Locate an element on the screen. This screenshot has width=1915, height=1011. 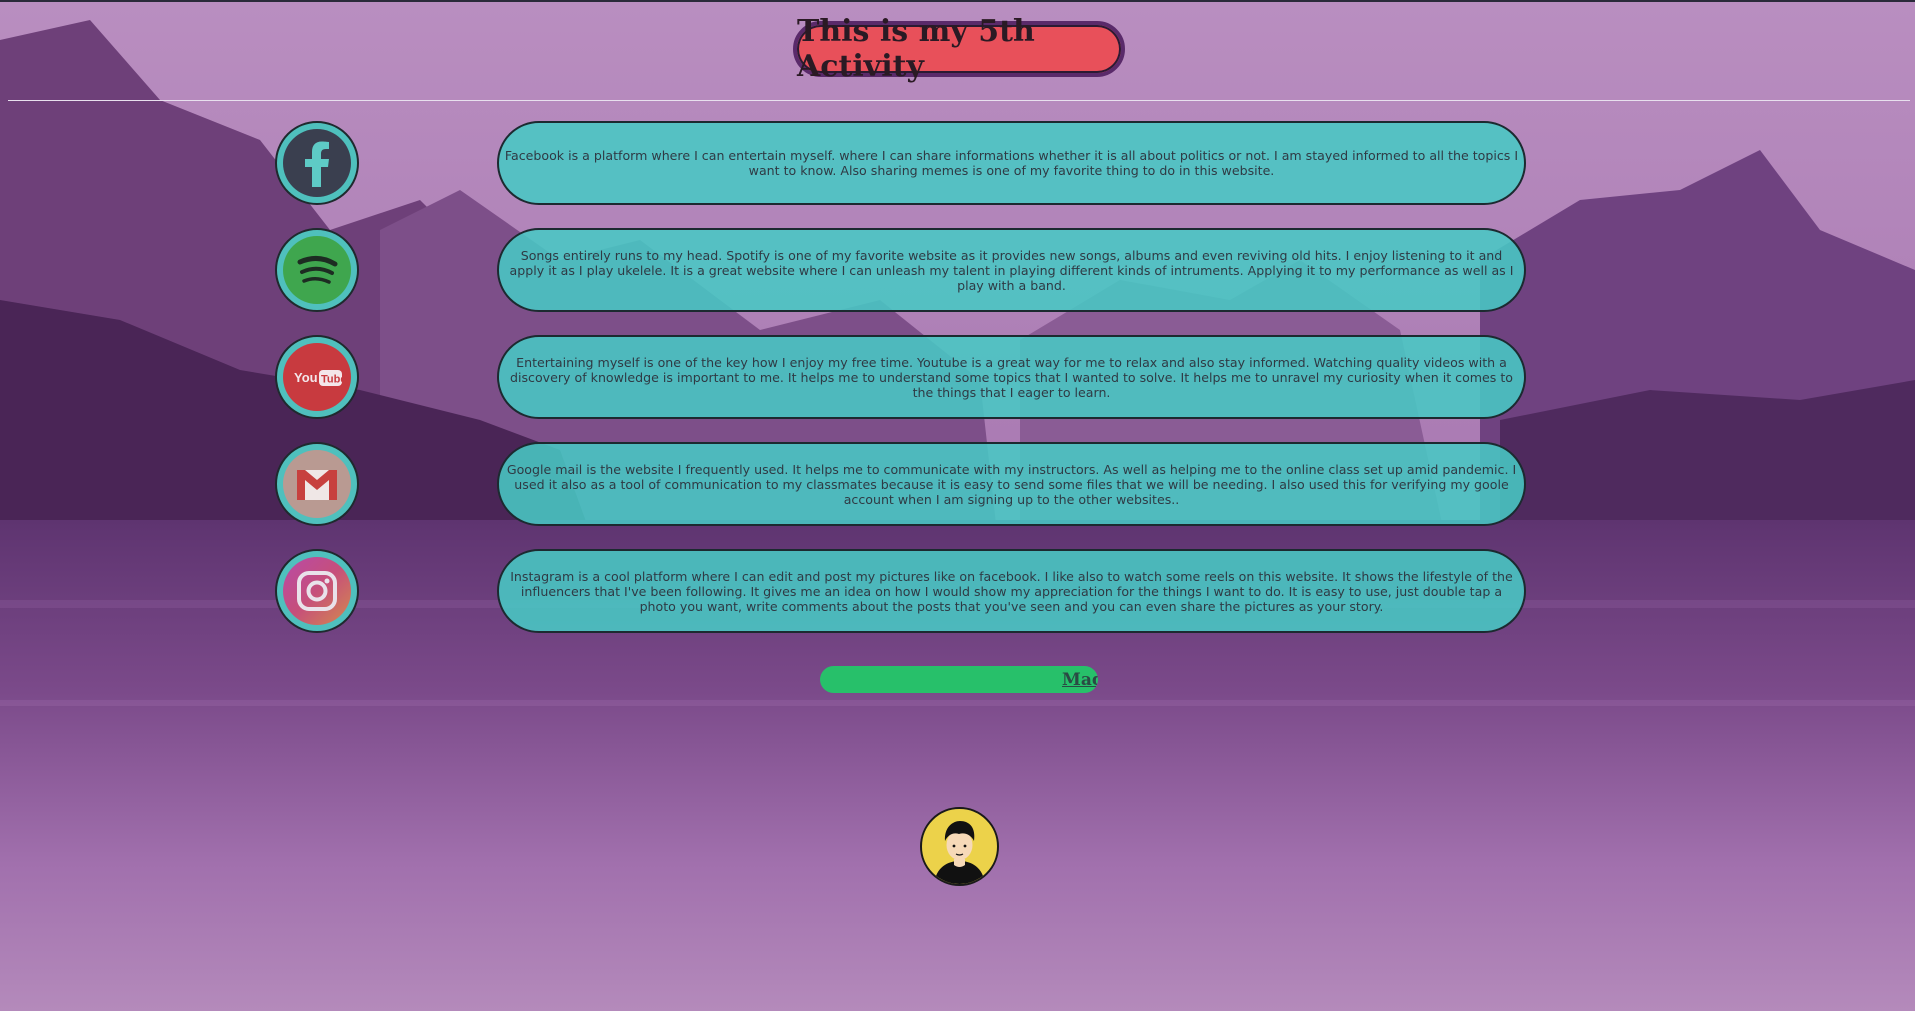
instagram-link is located at coordinates (317, 591).